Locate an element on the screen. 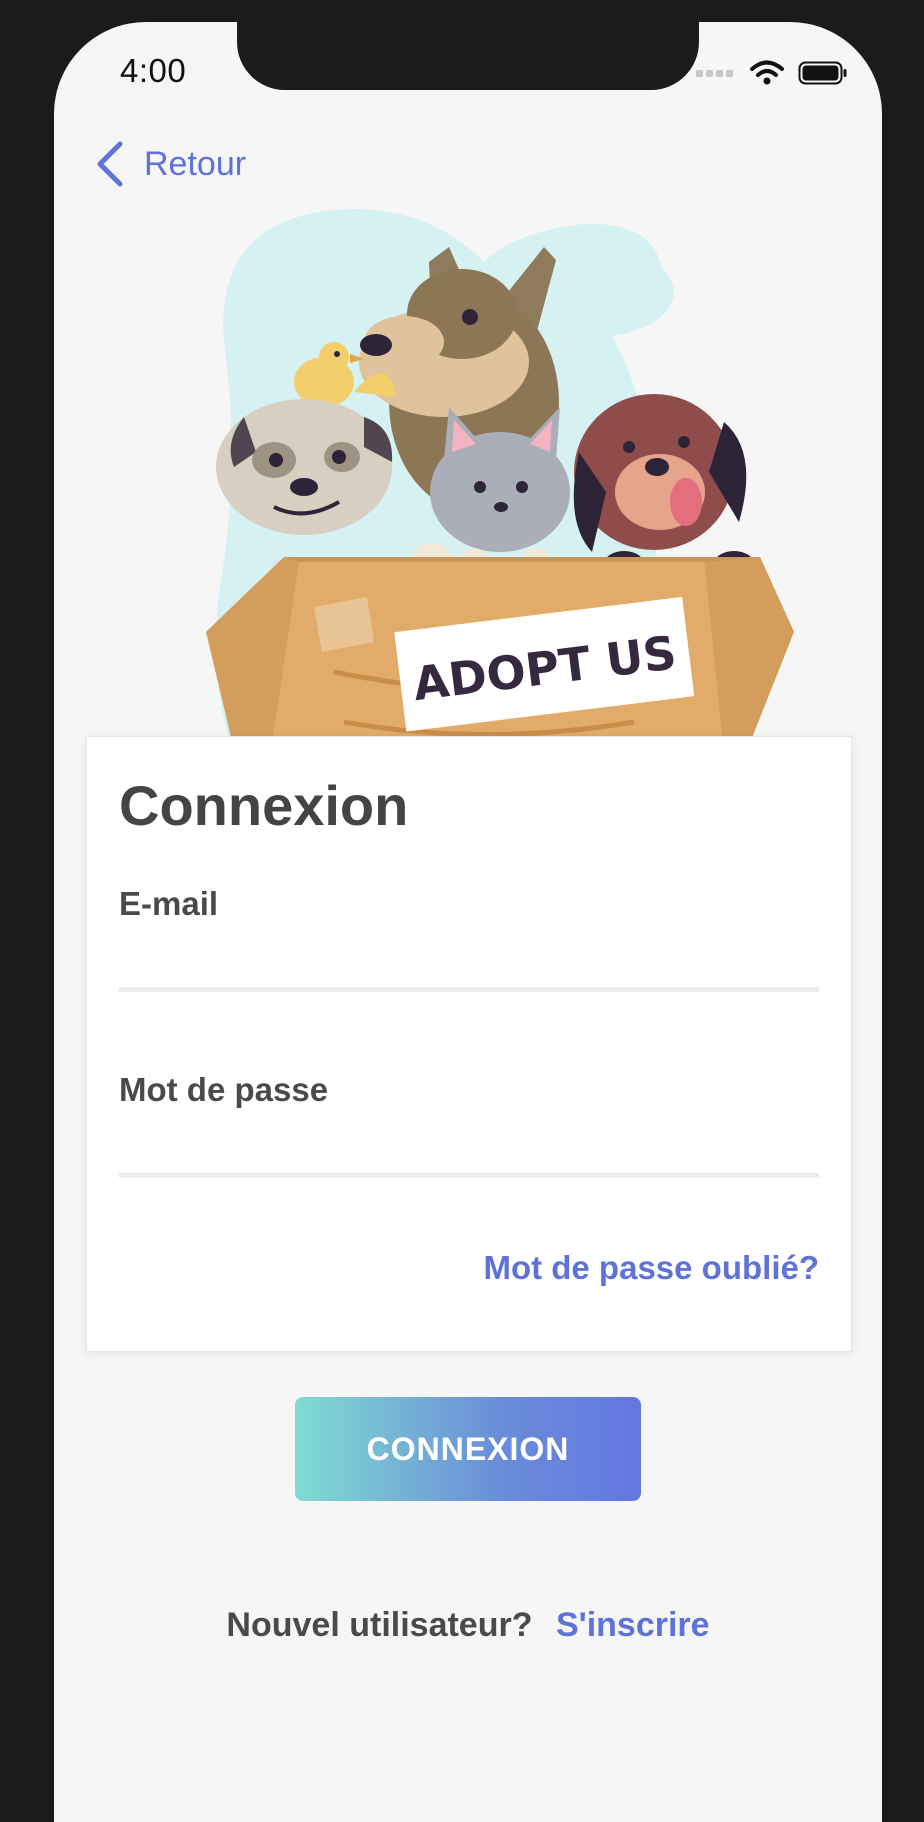 The height and width of the screenshot is (1822, 924). signal-icon is located at coordinates (714, 73).